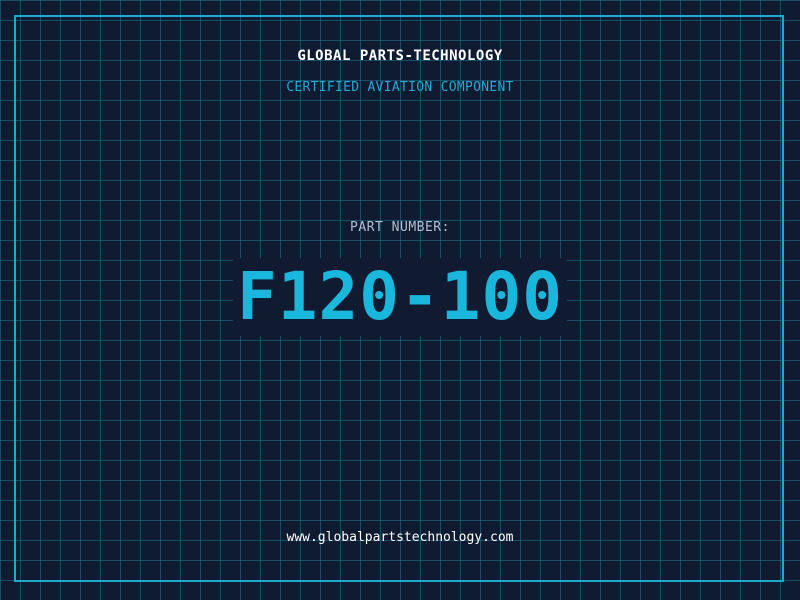 The image size is (800, 600). What do you see at coordinates (400, 56) in the screenshot?
I see `company-name: GLOBAL PARTS-TECHNOLOGY` at bounding box center [400, 56].